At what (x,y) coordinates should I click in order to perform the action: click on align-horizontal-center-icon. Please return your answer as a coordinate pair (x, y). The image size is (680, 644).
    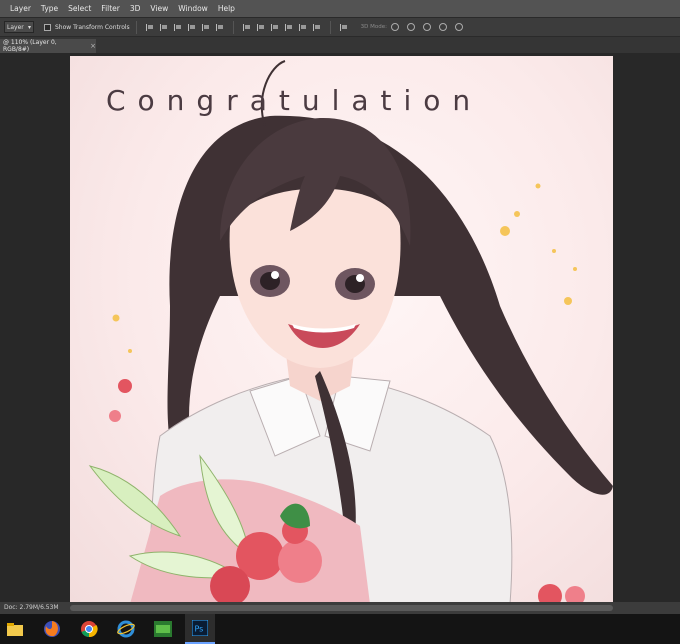
    Looking at the image, I should click on (205, 27).